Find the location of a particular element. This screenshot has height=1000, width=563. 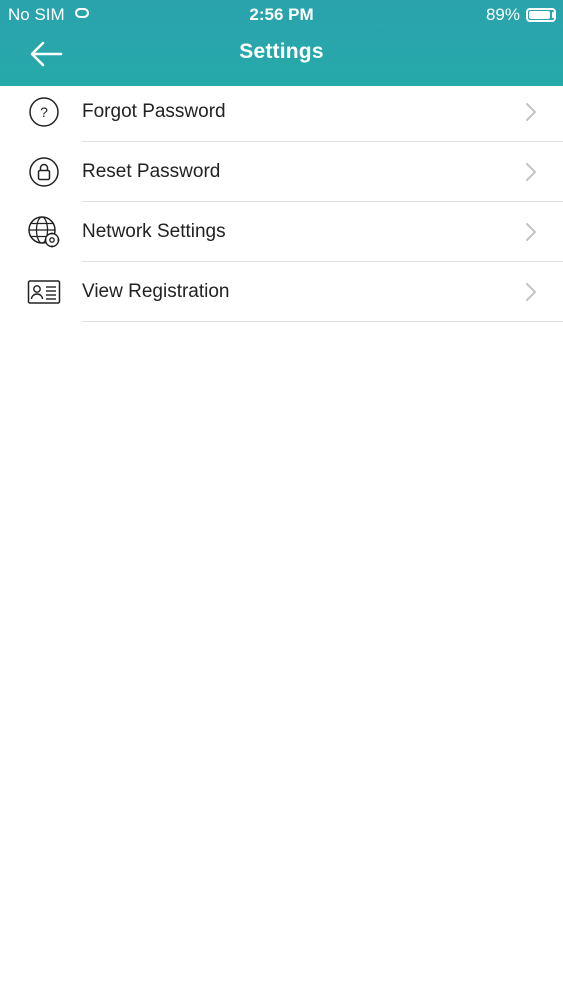

nav-bar: Settings is located at coordinates (281, 58).